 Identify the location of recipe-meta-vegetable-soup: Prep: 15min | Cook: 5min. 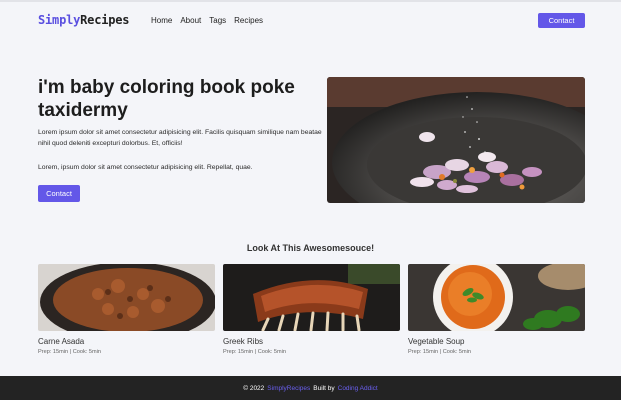
(440, 352).